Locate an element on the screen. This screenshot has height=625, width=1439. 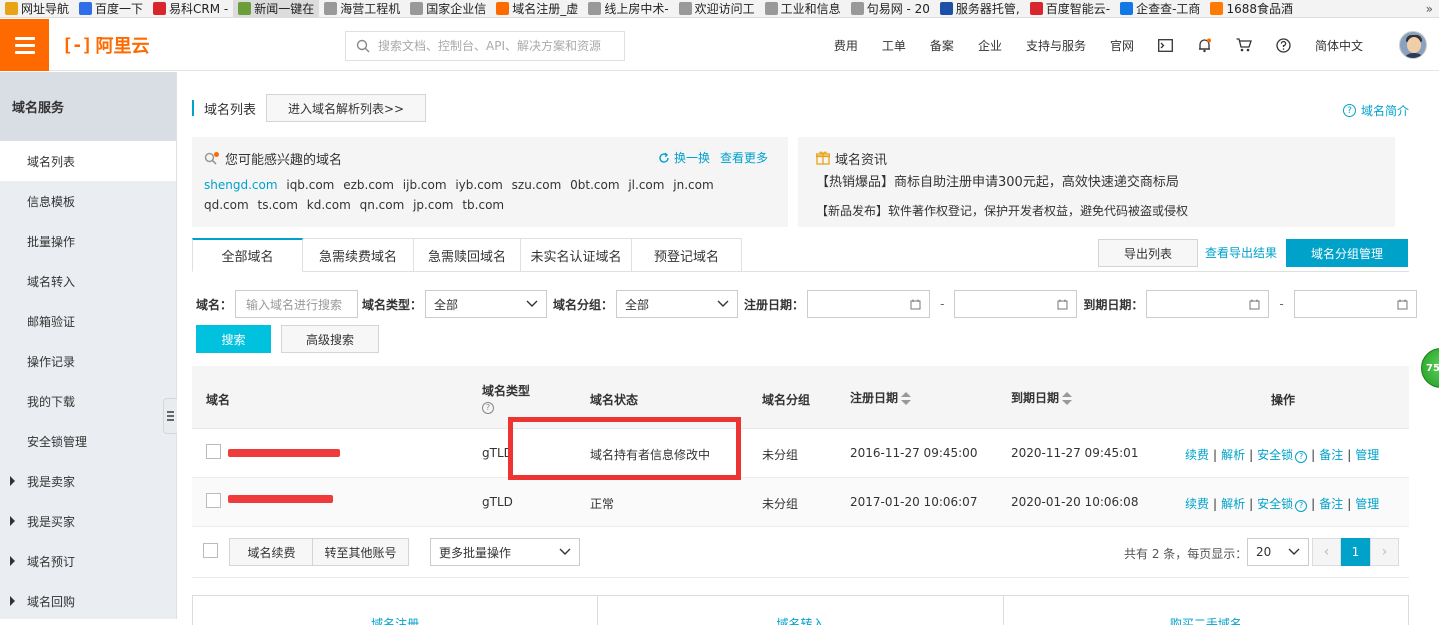
suggested-domain-link: ijb.com is located at coordinates (425, 185).